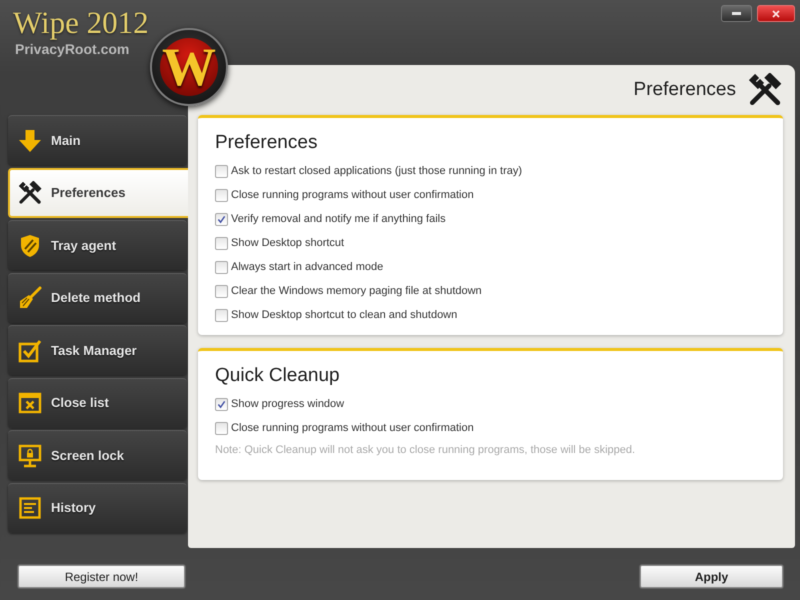  What do you see at coordinates (30, 298) in the screenshot?
I see `broom-icon` at bounding box center [30, 298].